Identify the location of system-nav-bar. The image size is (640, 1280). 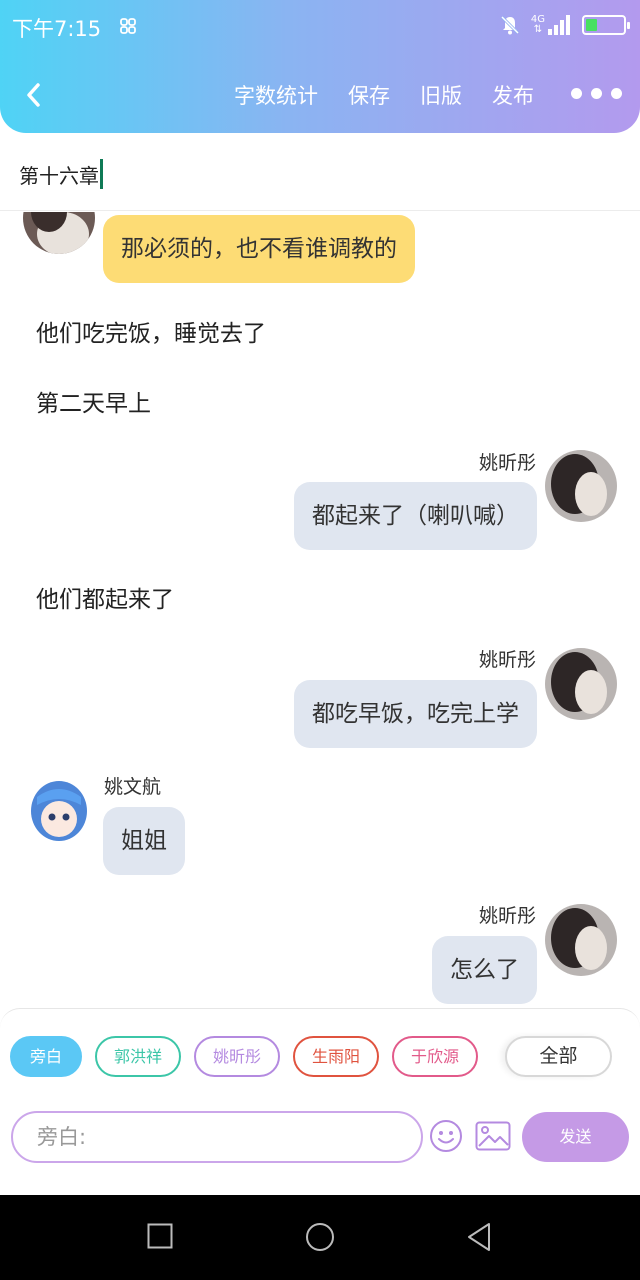
(320, 1237).